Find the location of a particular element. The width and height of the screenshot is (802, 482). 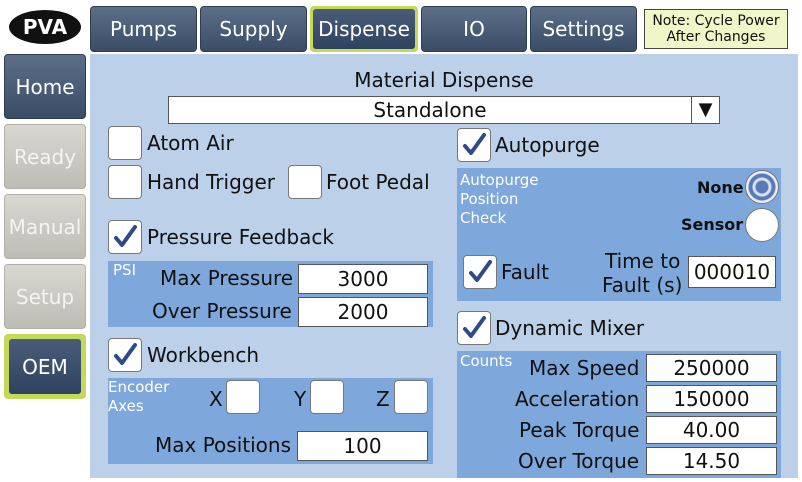

encoder-caption-1: Encoder is located at coordinates (139, 387).